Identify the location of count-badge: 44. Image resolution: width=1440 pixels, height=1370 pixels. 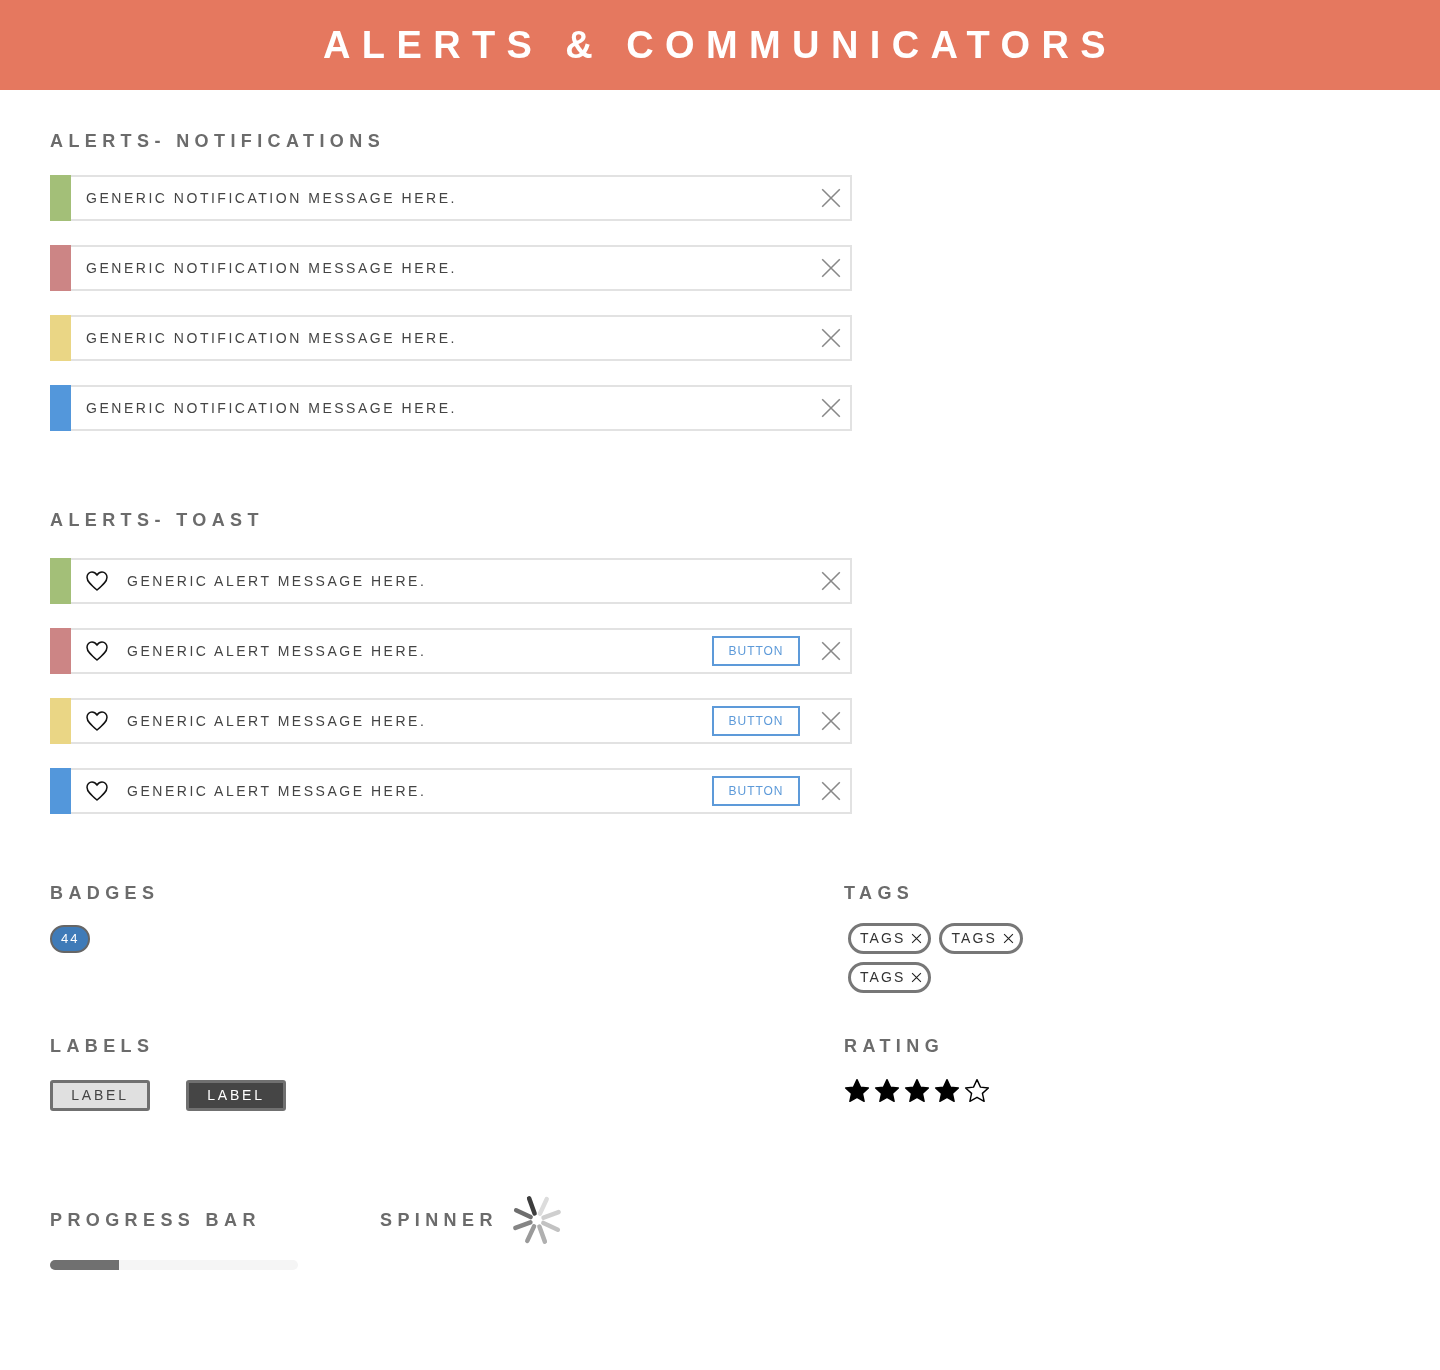
(70, 939).